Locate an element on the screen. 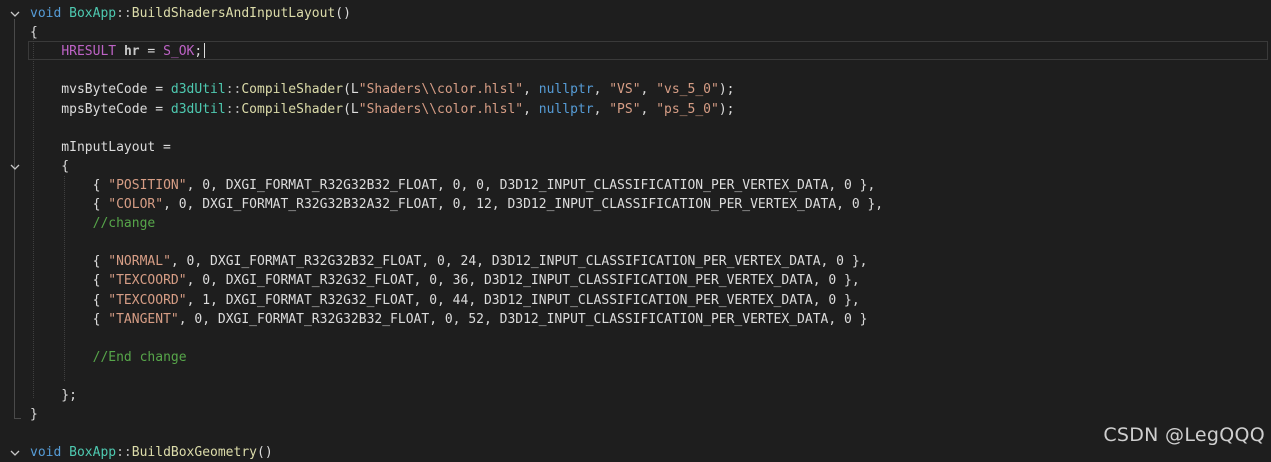  code-token: ); is located at coordinates (726, 90).